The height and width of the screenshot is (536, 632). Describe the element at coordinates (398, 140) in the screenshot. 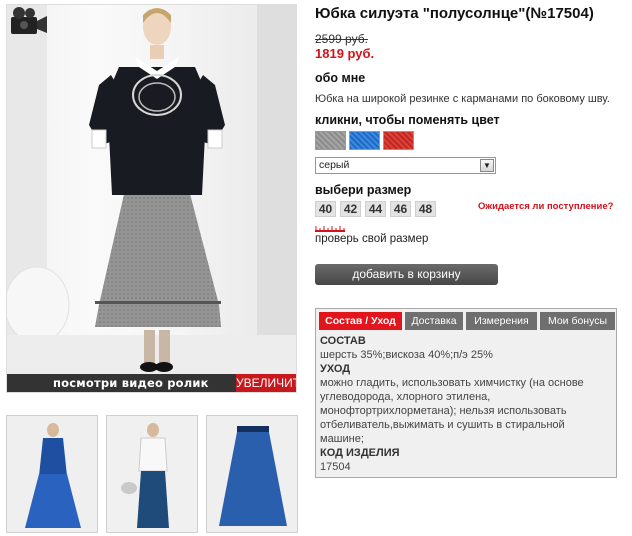

I see `color-swatch-red` at that location.